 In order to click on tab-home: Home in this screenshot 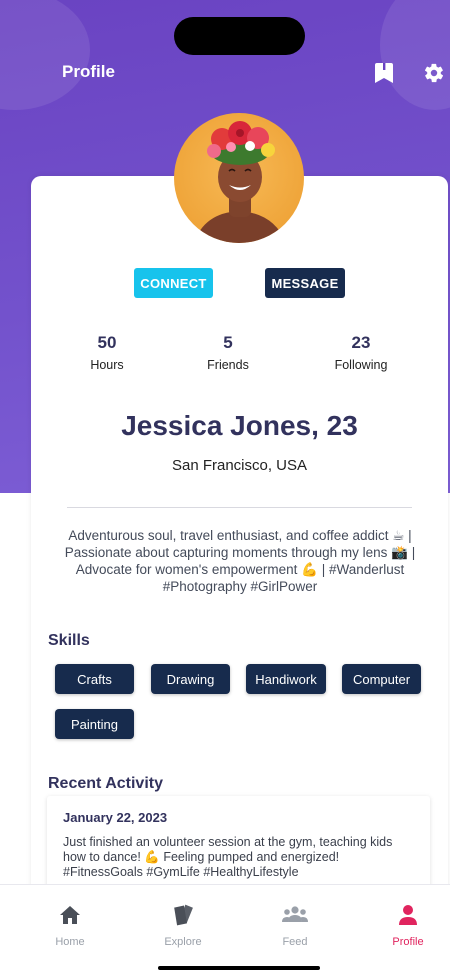, I will do `click(70, 925)`.